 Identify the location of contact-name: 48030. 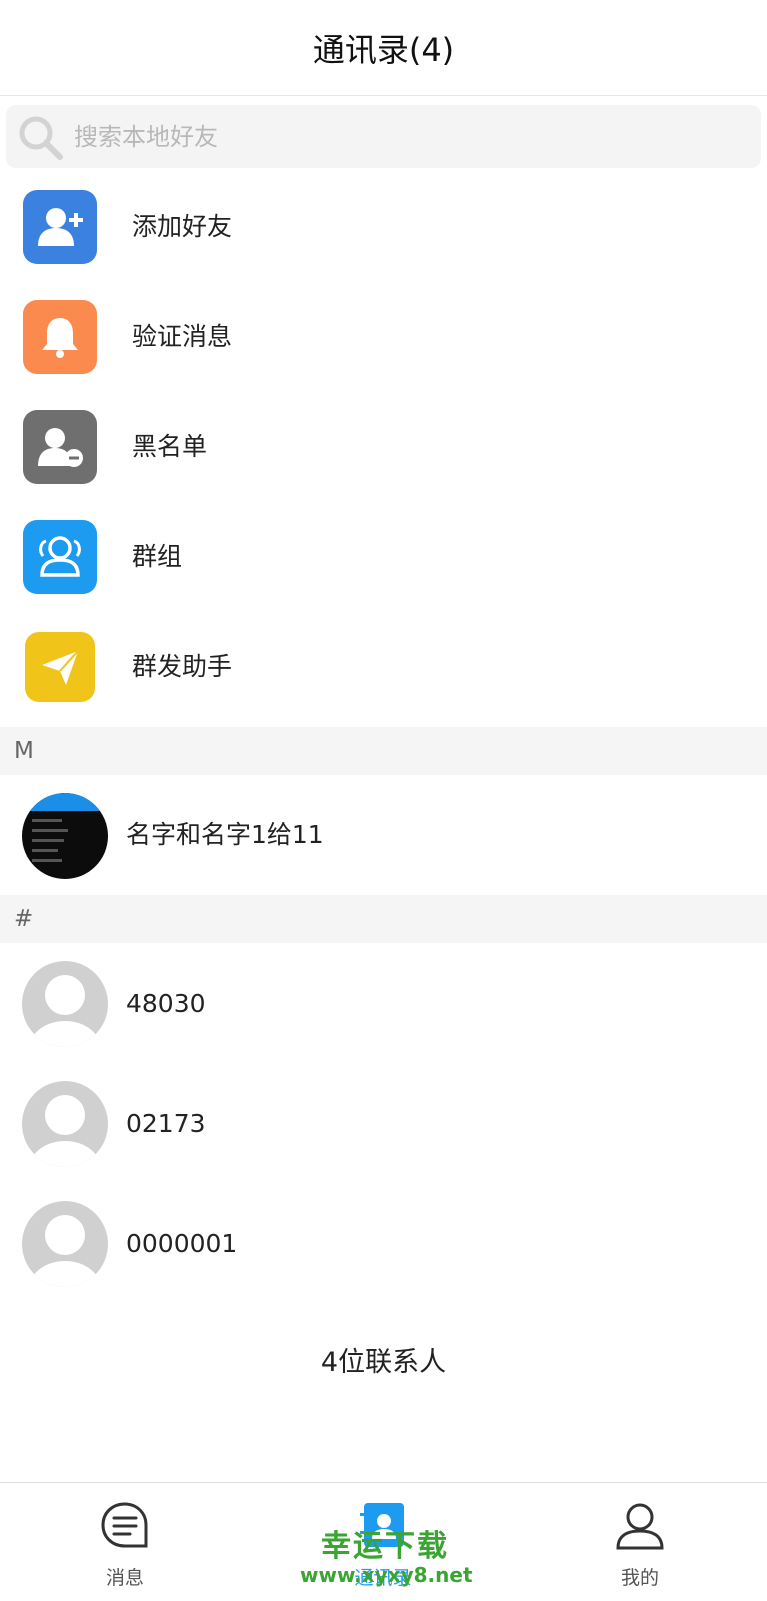
(166, 1003).